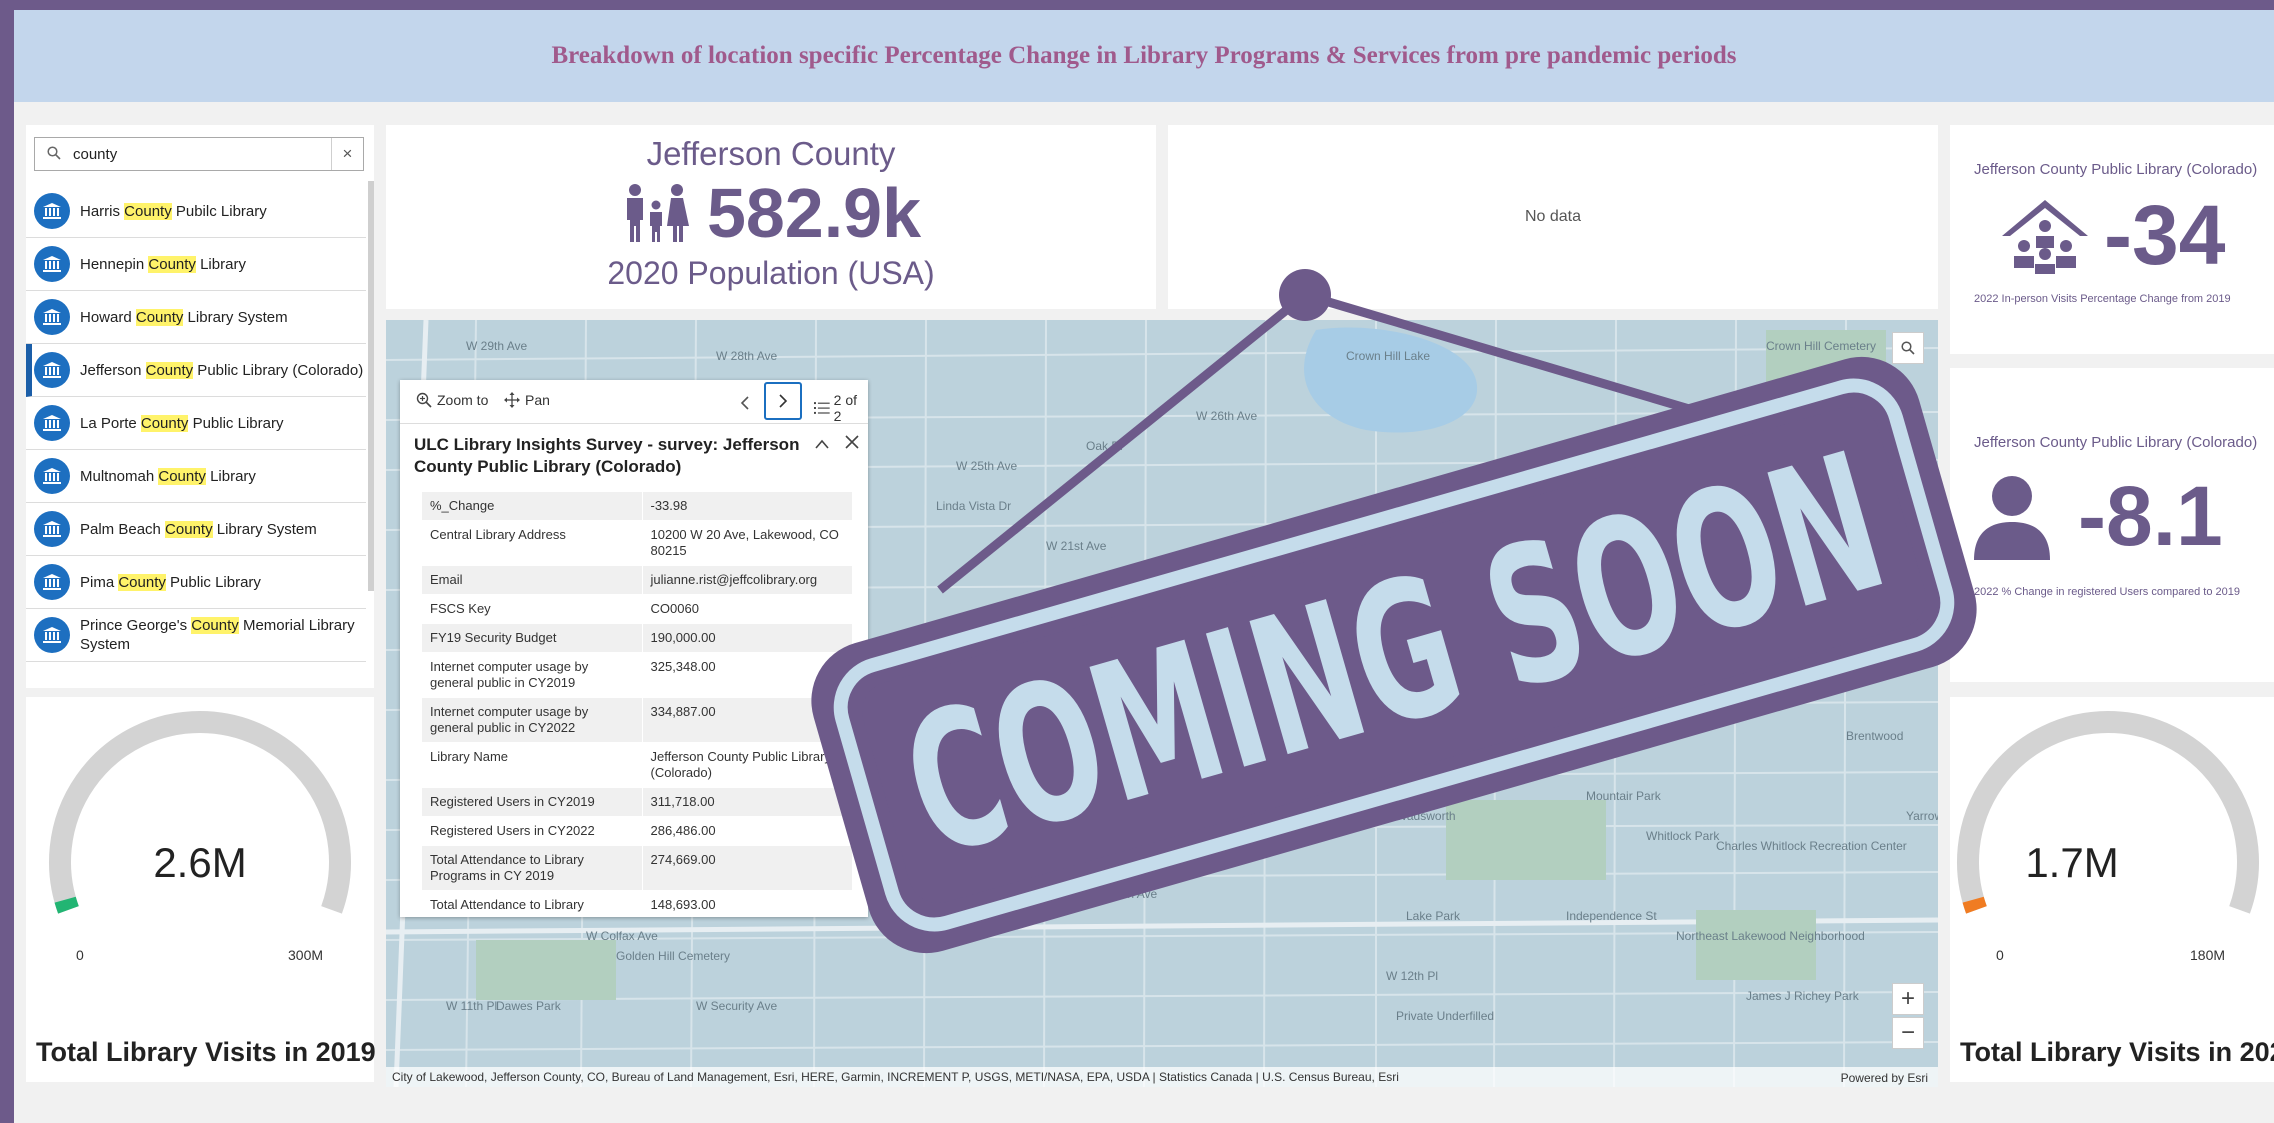 Image resolution: width=2274 pixels, height=1123 pixels. I want to click on gauge-title: Total Library Visits in 2019, so click(206, 1052).